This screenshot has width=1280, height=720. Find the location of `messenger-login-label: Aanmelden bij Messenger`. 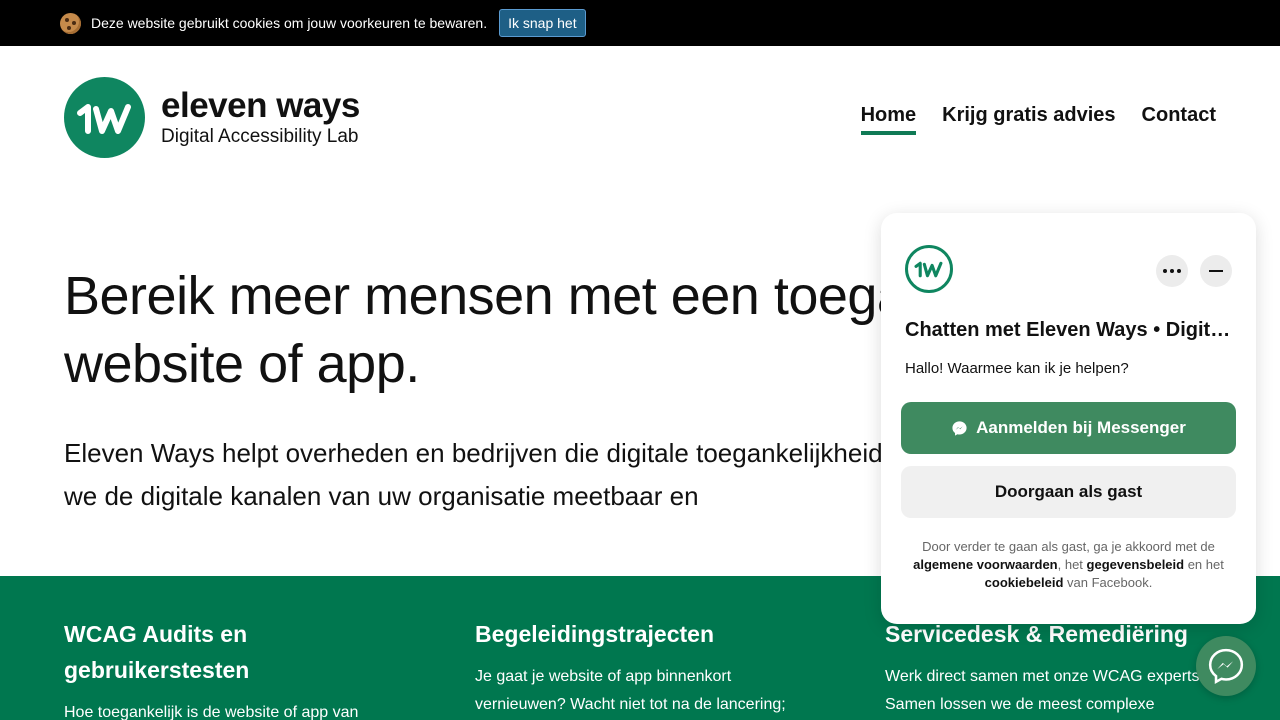

messenger-login-label: Aanmelden bij Messenger is located at coordinates (1081, 427).